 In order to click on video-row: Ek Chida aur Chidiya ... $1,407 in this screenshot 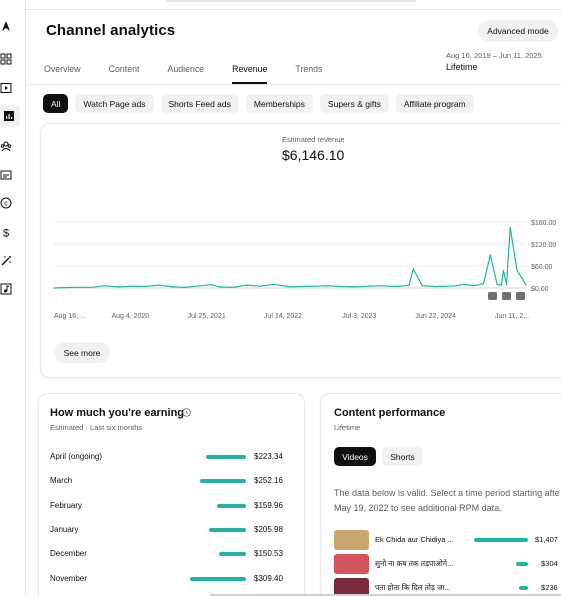, I will do `click(447, 540)`.